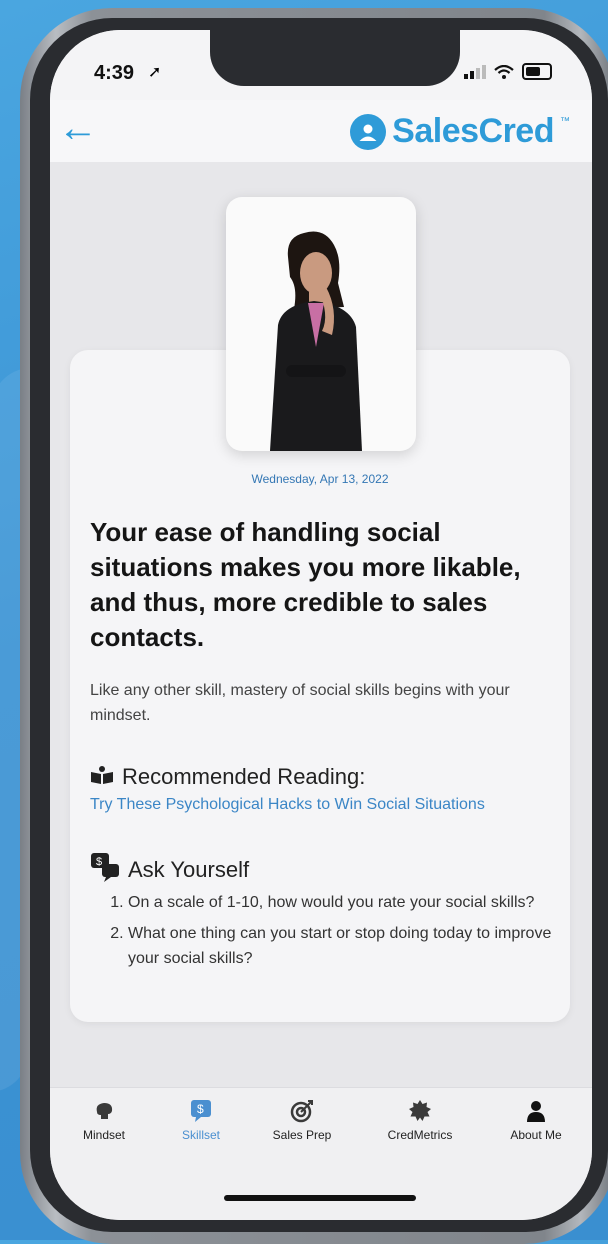 The height and width of the screenshot is (1244, 608). I want to click on recommended-reading-heading: Recommended Reading:, so click(227, 777).